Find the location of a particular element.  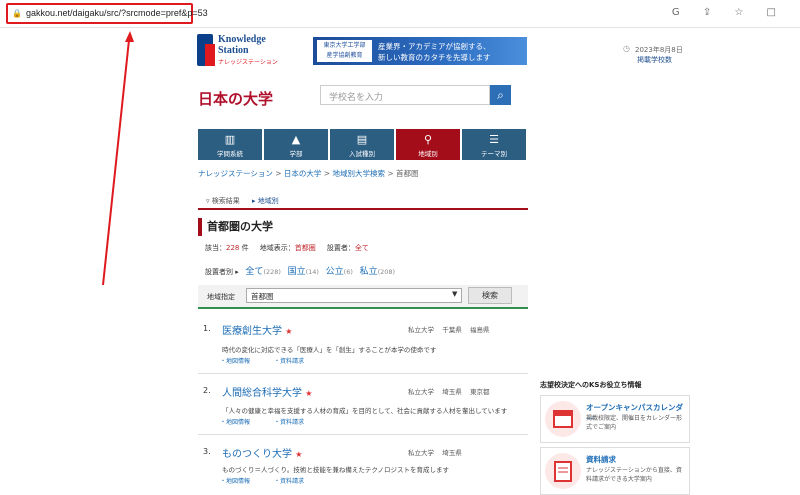

founder-filter: 設置者別 ▸ 全て(228) 国立(14) 公立(6) 私立(208) is located at coordinates (300, 272).